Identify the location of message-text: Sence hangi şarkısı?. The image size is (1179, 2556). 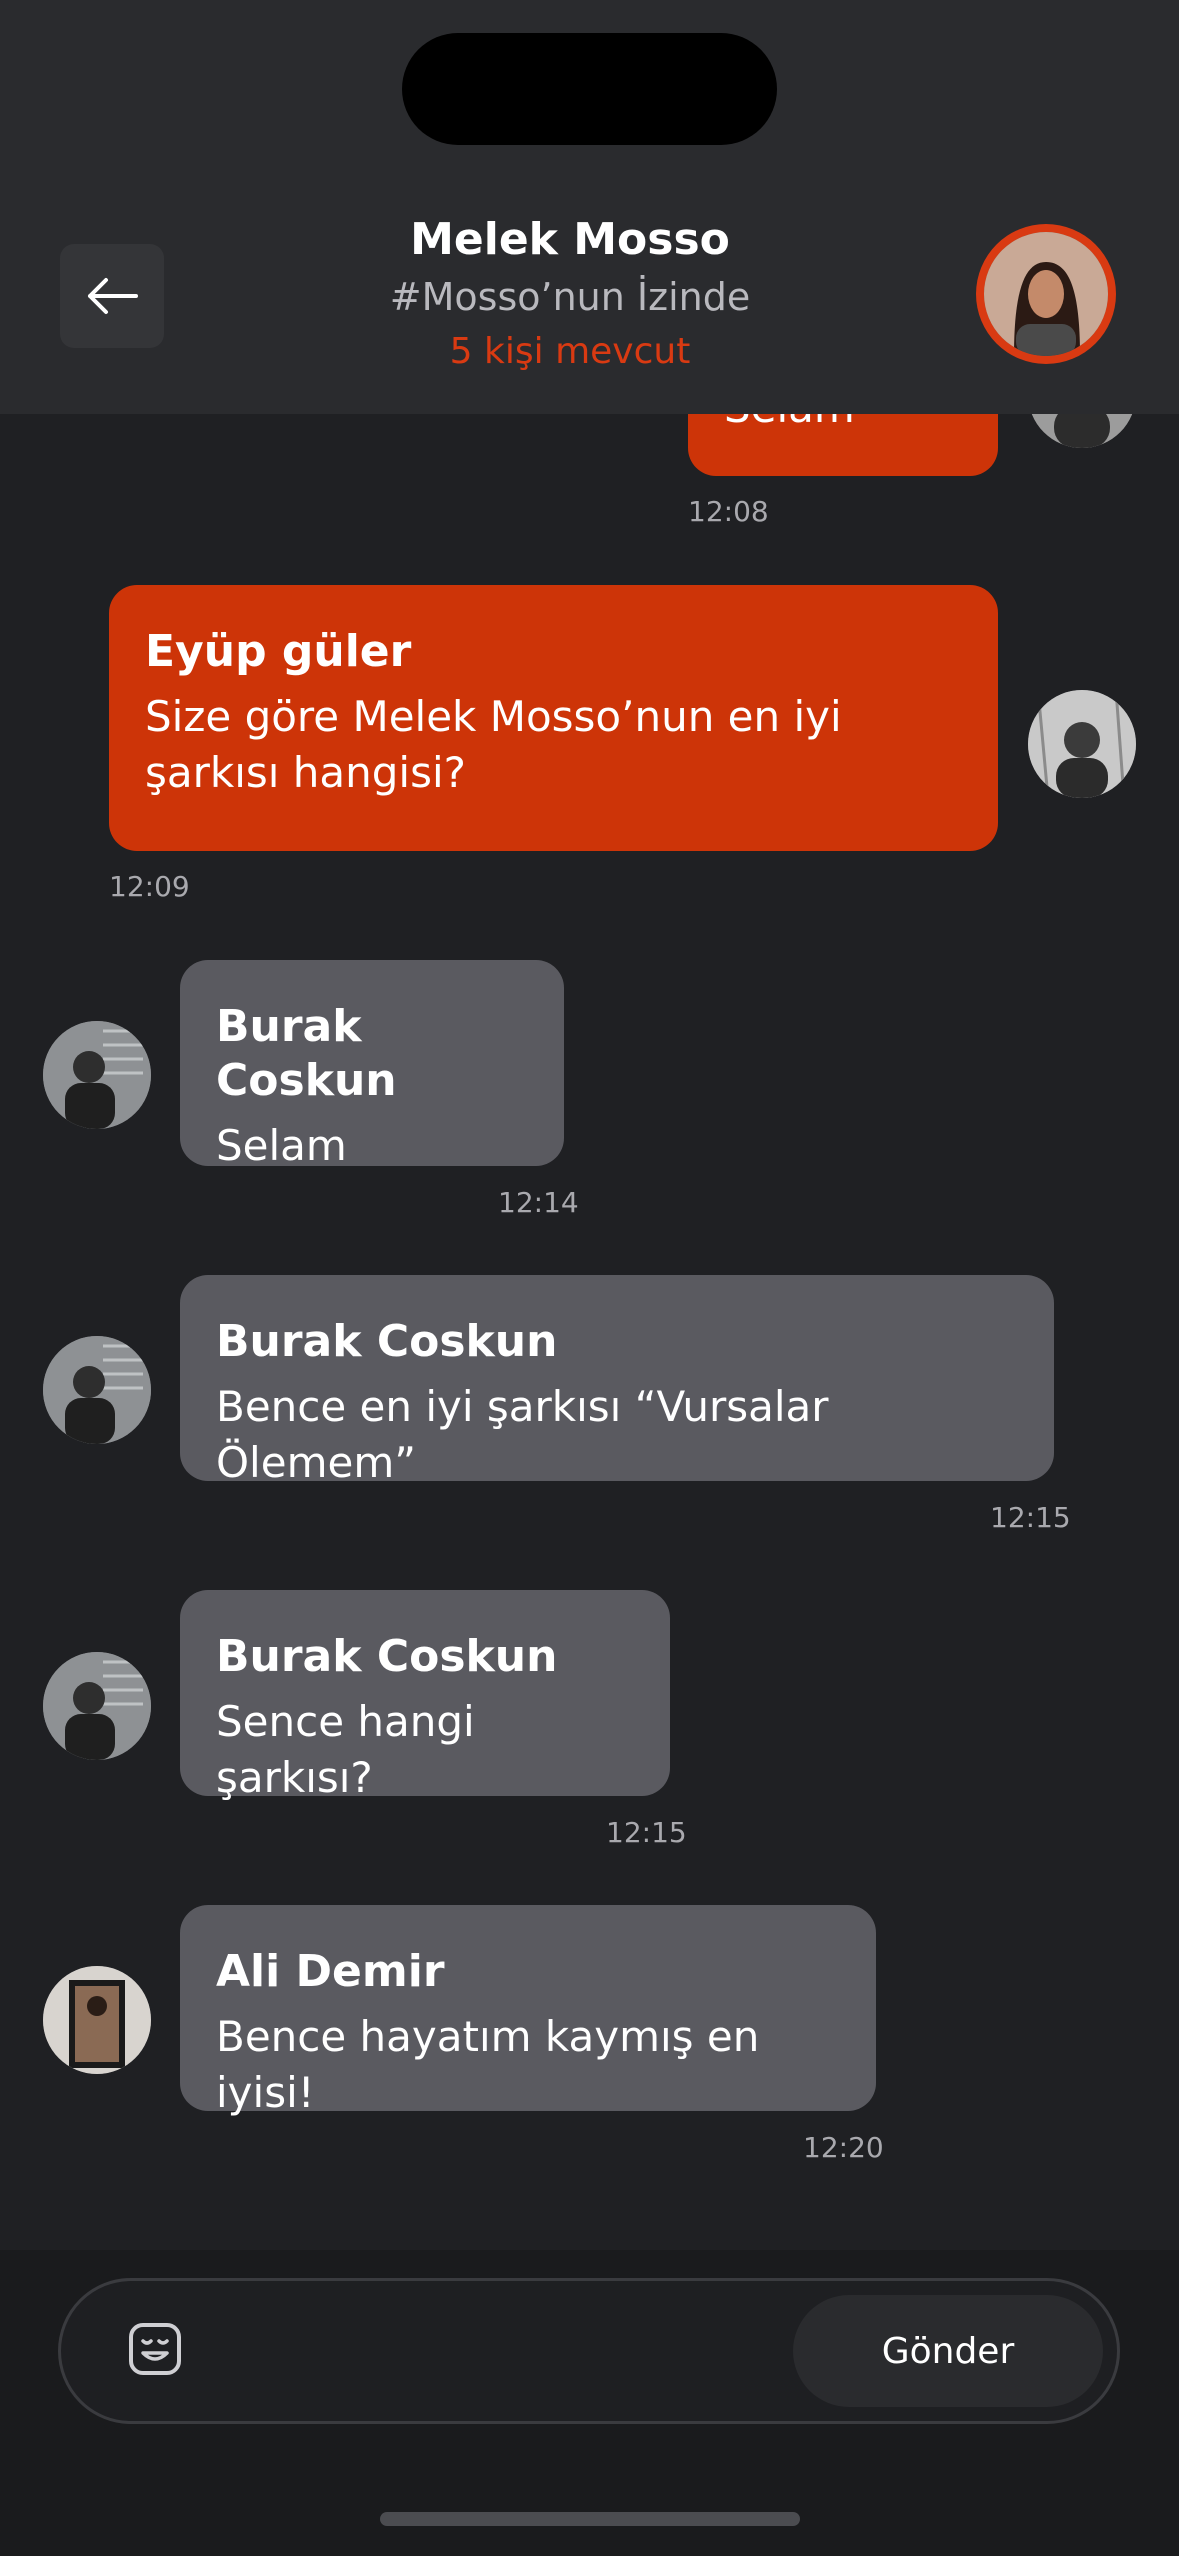
(345, 1749).